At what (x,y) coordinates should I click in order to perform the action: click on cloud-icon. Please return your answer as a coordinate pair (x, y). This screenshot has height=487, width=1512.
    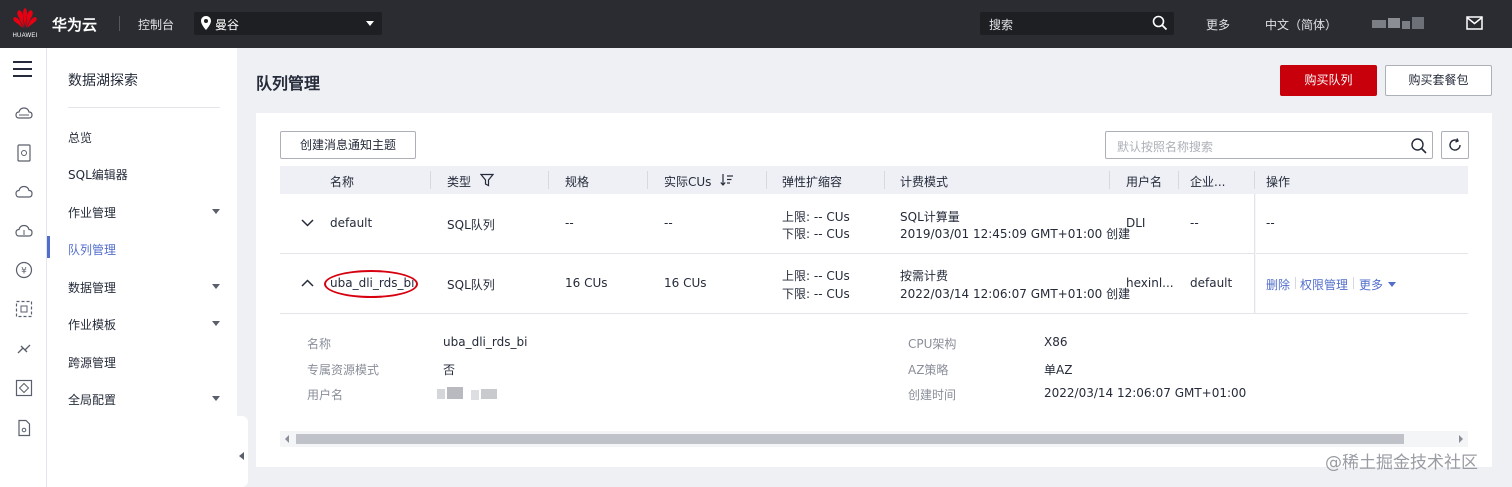
    Looking at the image, I should click on (24, 192).